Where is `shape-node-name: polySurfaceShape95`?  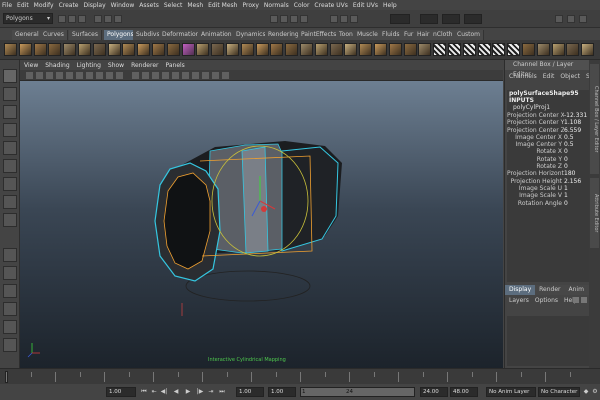
shape-node-name: polySurfaceShape95 is located at coordinates (548, 93).